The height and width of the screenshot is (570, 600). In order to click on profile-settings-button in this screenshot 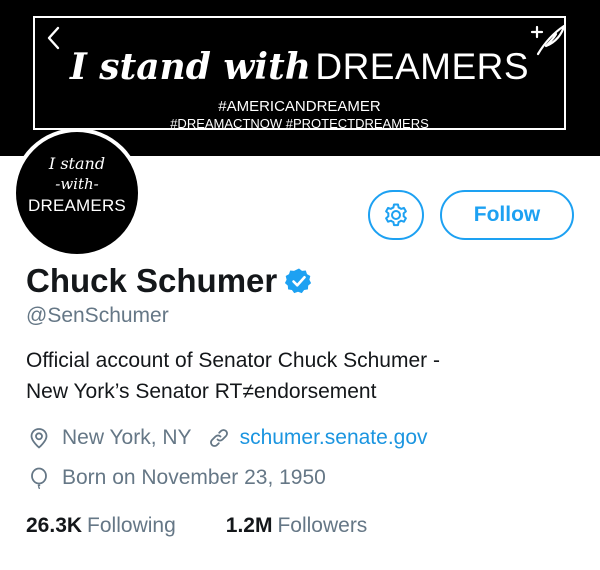, I will do `click(396, 215)`.